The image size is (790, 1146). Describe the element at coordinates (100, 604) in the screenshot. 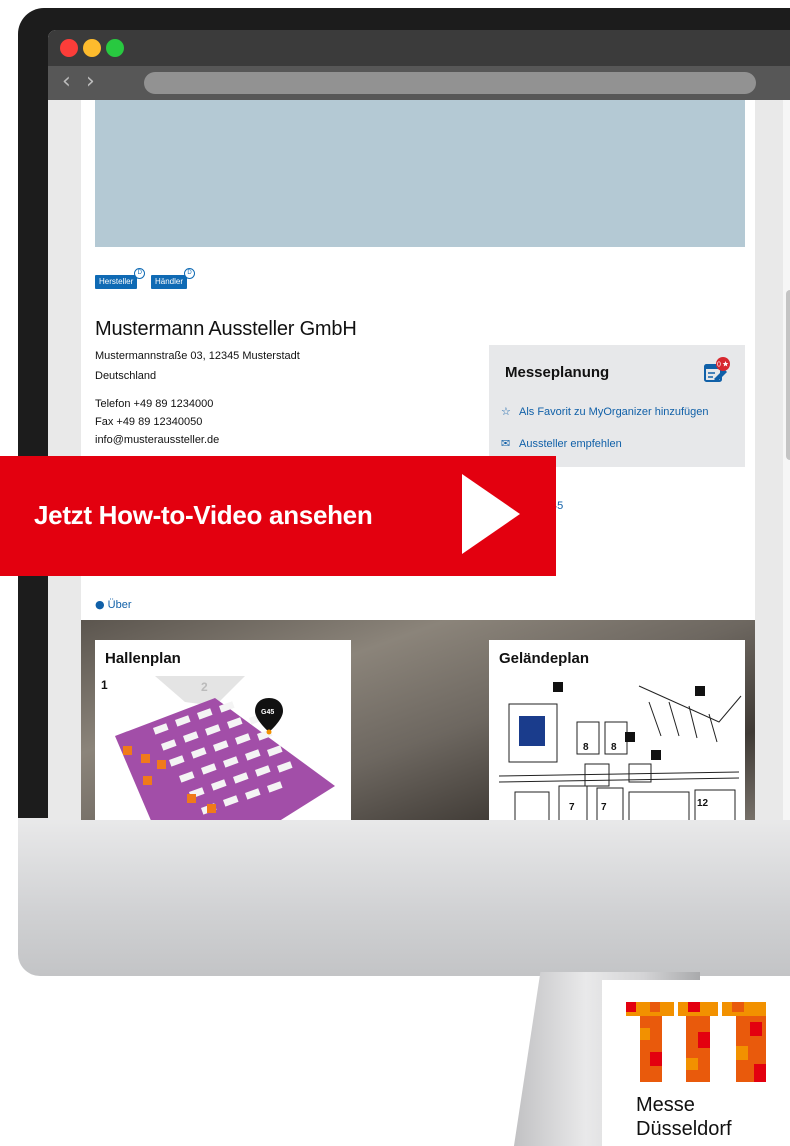

I see `info-icon: ●` at that location.